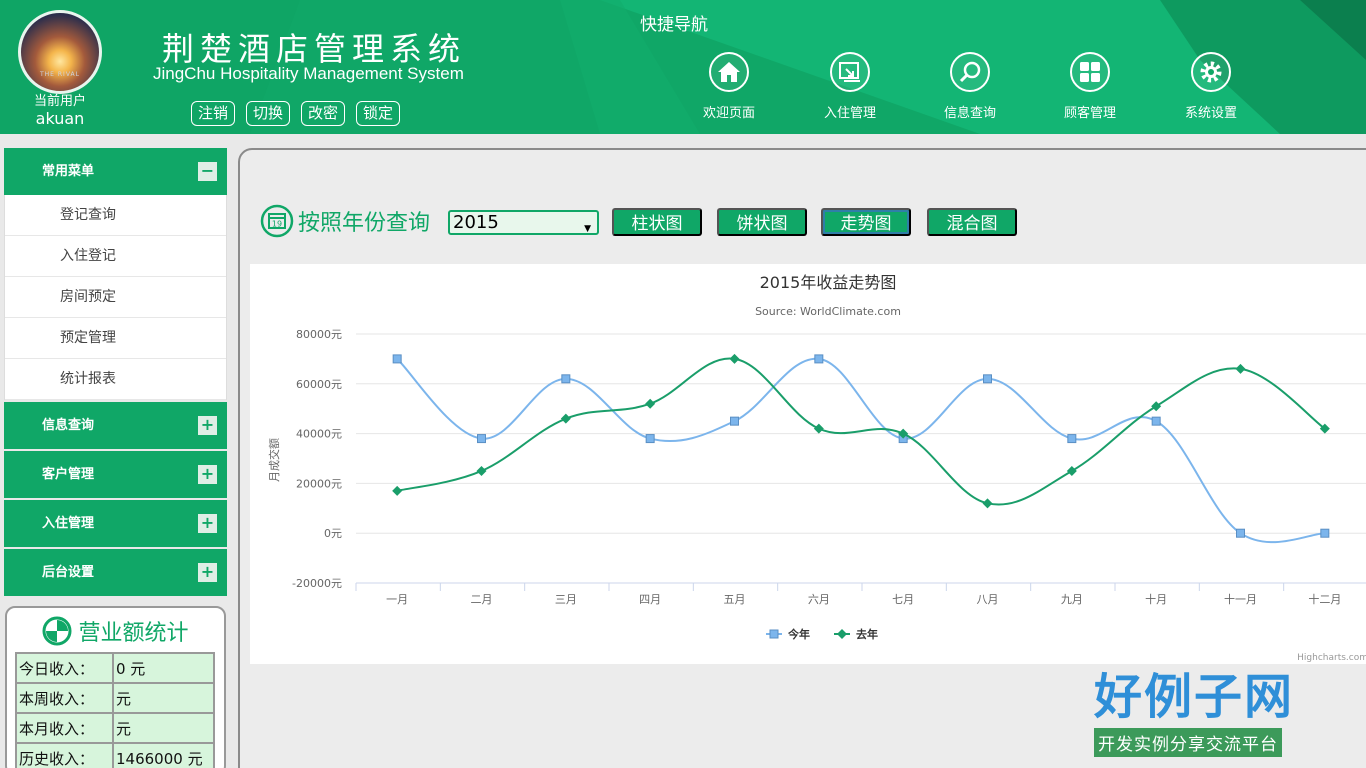 This screenshot has width=1366, height=768. What do you see at coordinates (988, 599) in the screenshot?
I see `x-tick-label: 八月` at bounding box center [988, 599].